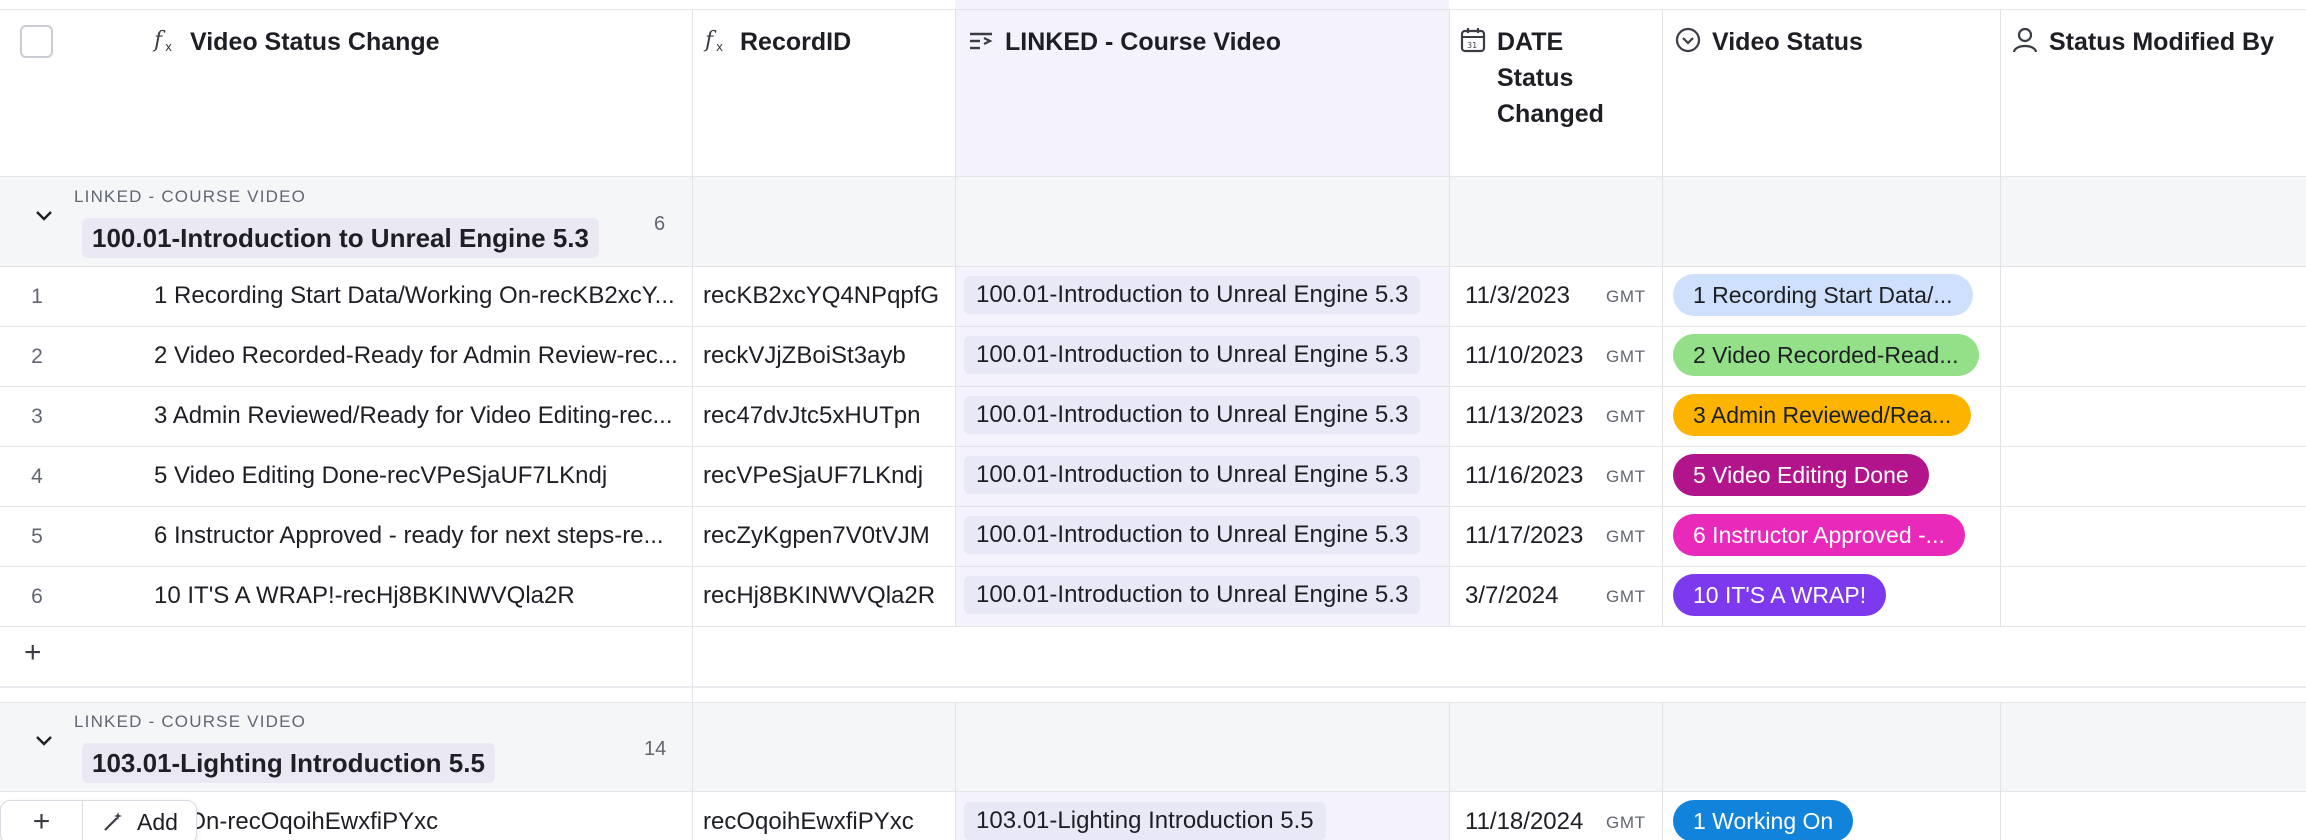 The width and height of the screenshot is (2306, 840). What do you see at coordinates (825, 356) in the screenshot?
I see `record-id-cell: reckVJjZBoiSt3ayb` at bounding box center [825, 356].